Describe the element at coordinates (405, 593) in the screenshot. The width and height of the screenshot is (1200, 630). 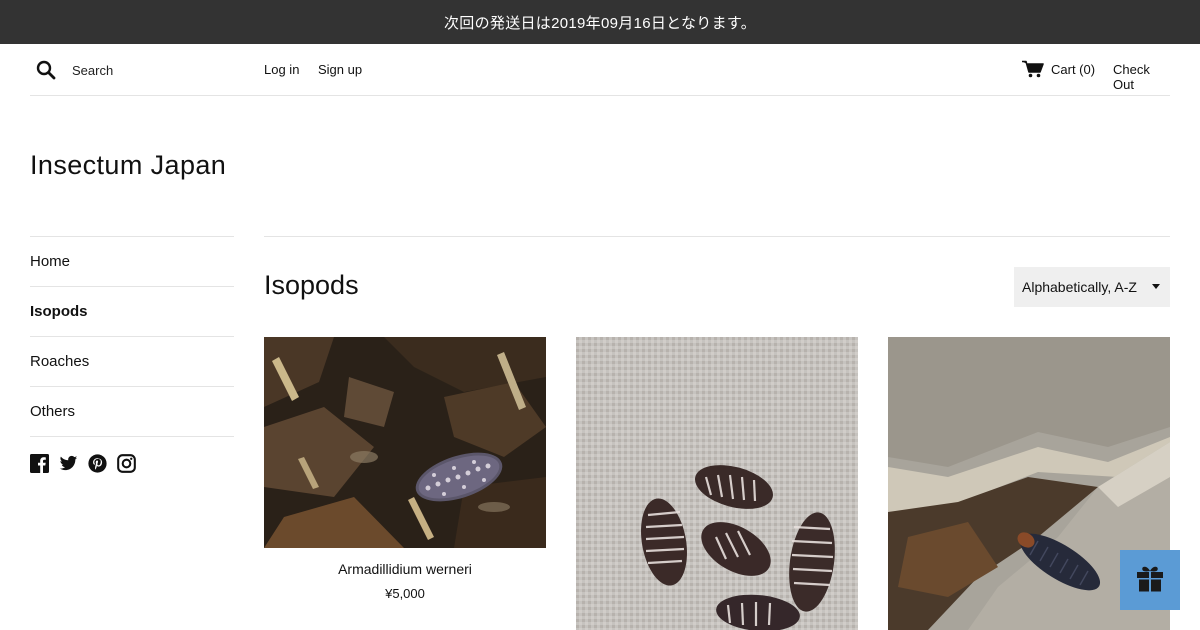
I see `product-price: ¥5,000` at that location.